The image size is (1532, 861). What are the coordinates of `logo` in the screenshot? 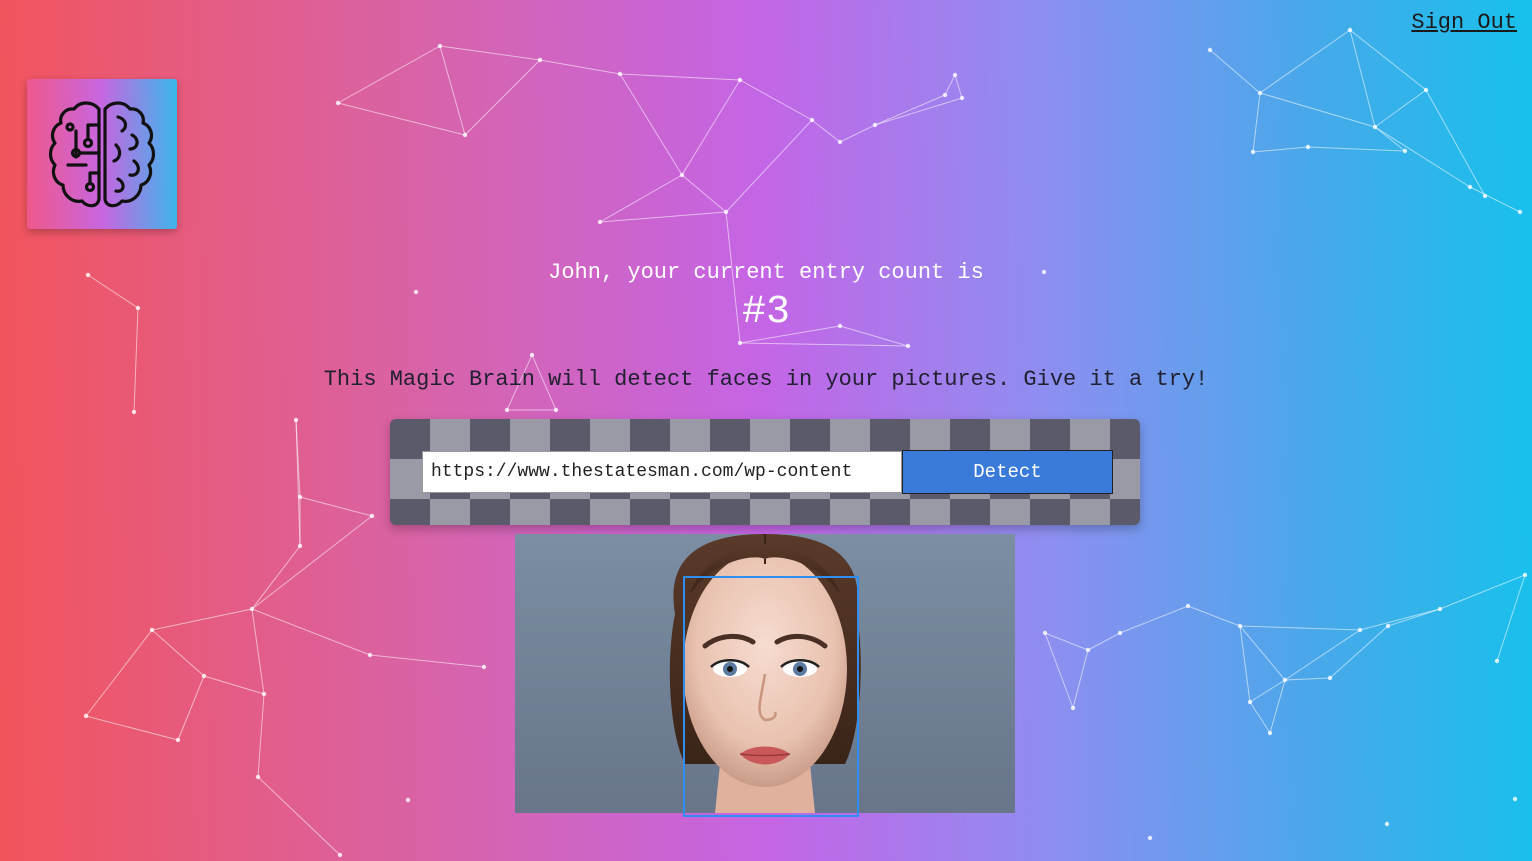 It's located at (102, 154).